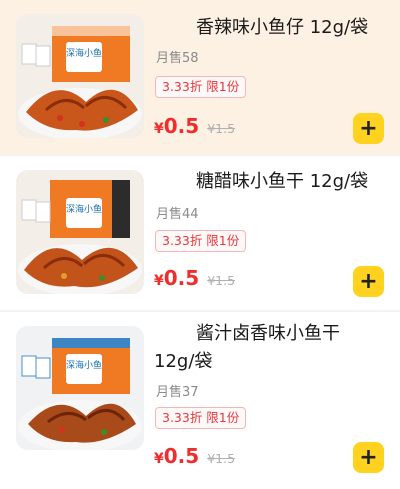  What do you see at coordinates (268, 333) in the screenshot?
I see `product-title-line1: 酱汁卤香味小鱼干` at bounding box center [268, 333].